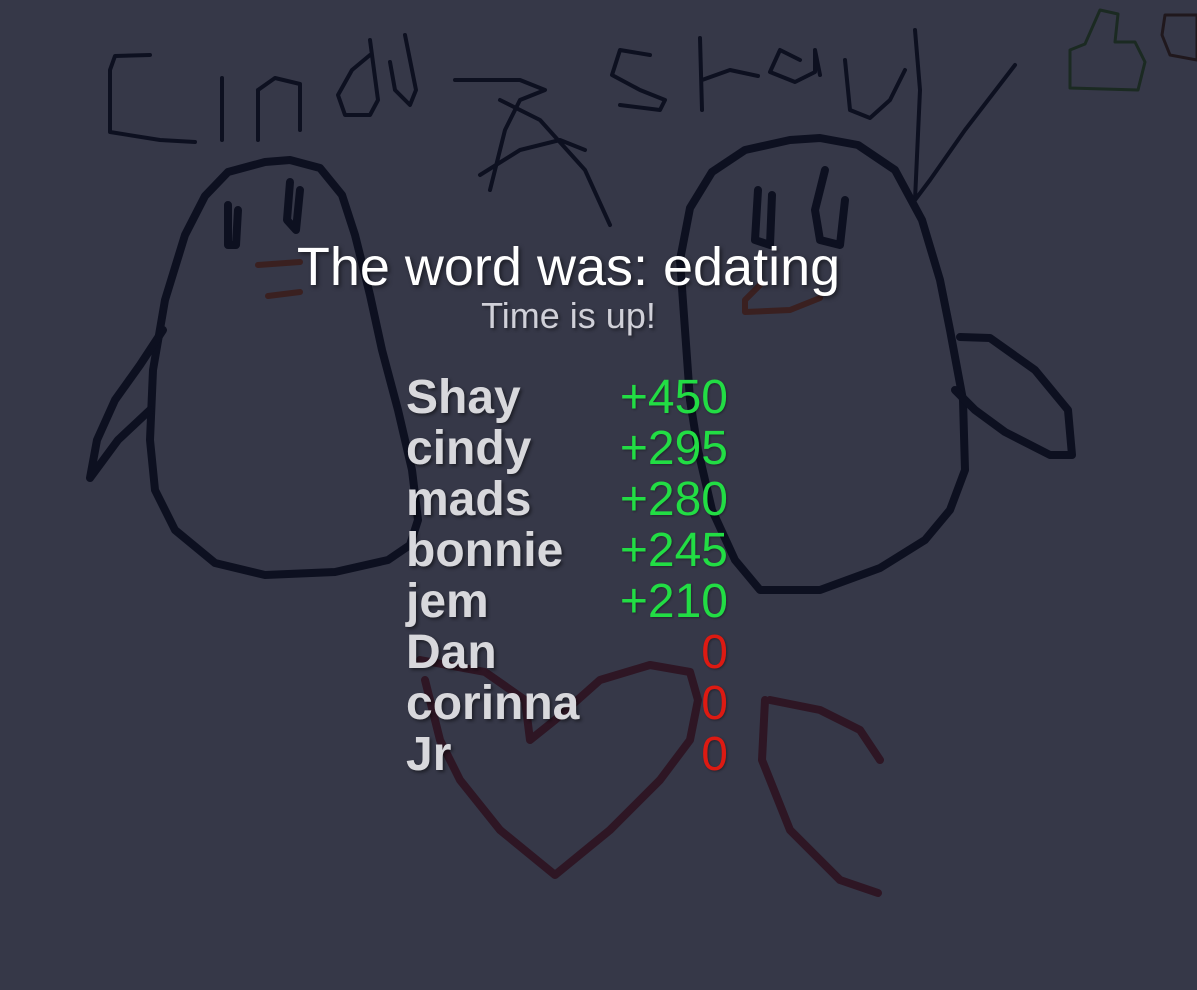  What do you see at coordinates (469, 499) in the screenshot?
I see `player-name: mads` at bounding box center [469, 499].